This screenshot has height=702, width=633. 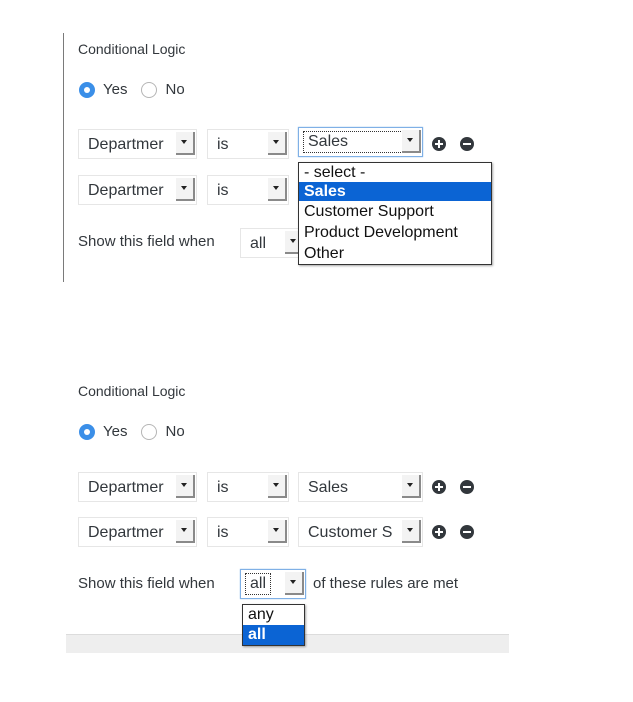 I want to click on dropdown-option-selected: Sales, so click(x=395, y=191).